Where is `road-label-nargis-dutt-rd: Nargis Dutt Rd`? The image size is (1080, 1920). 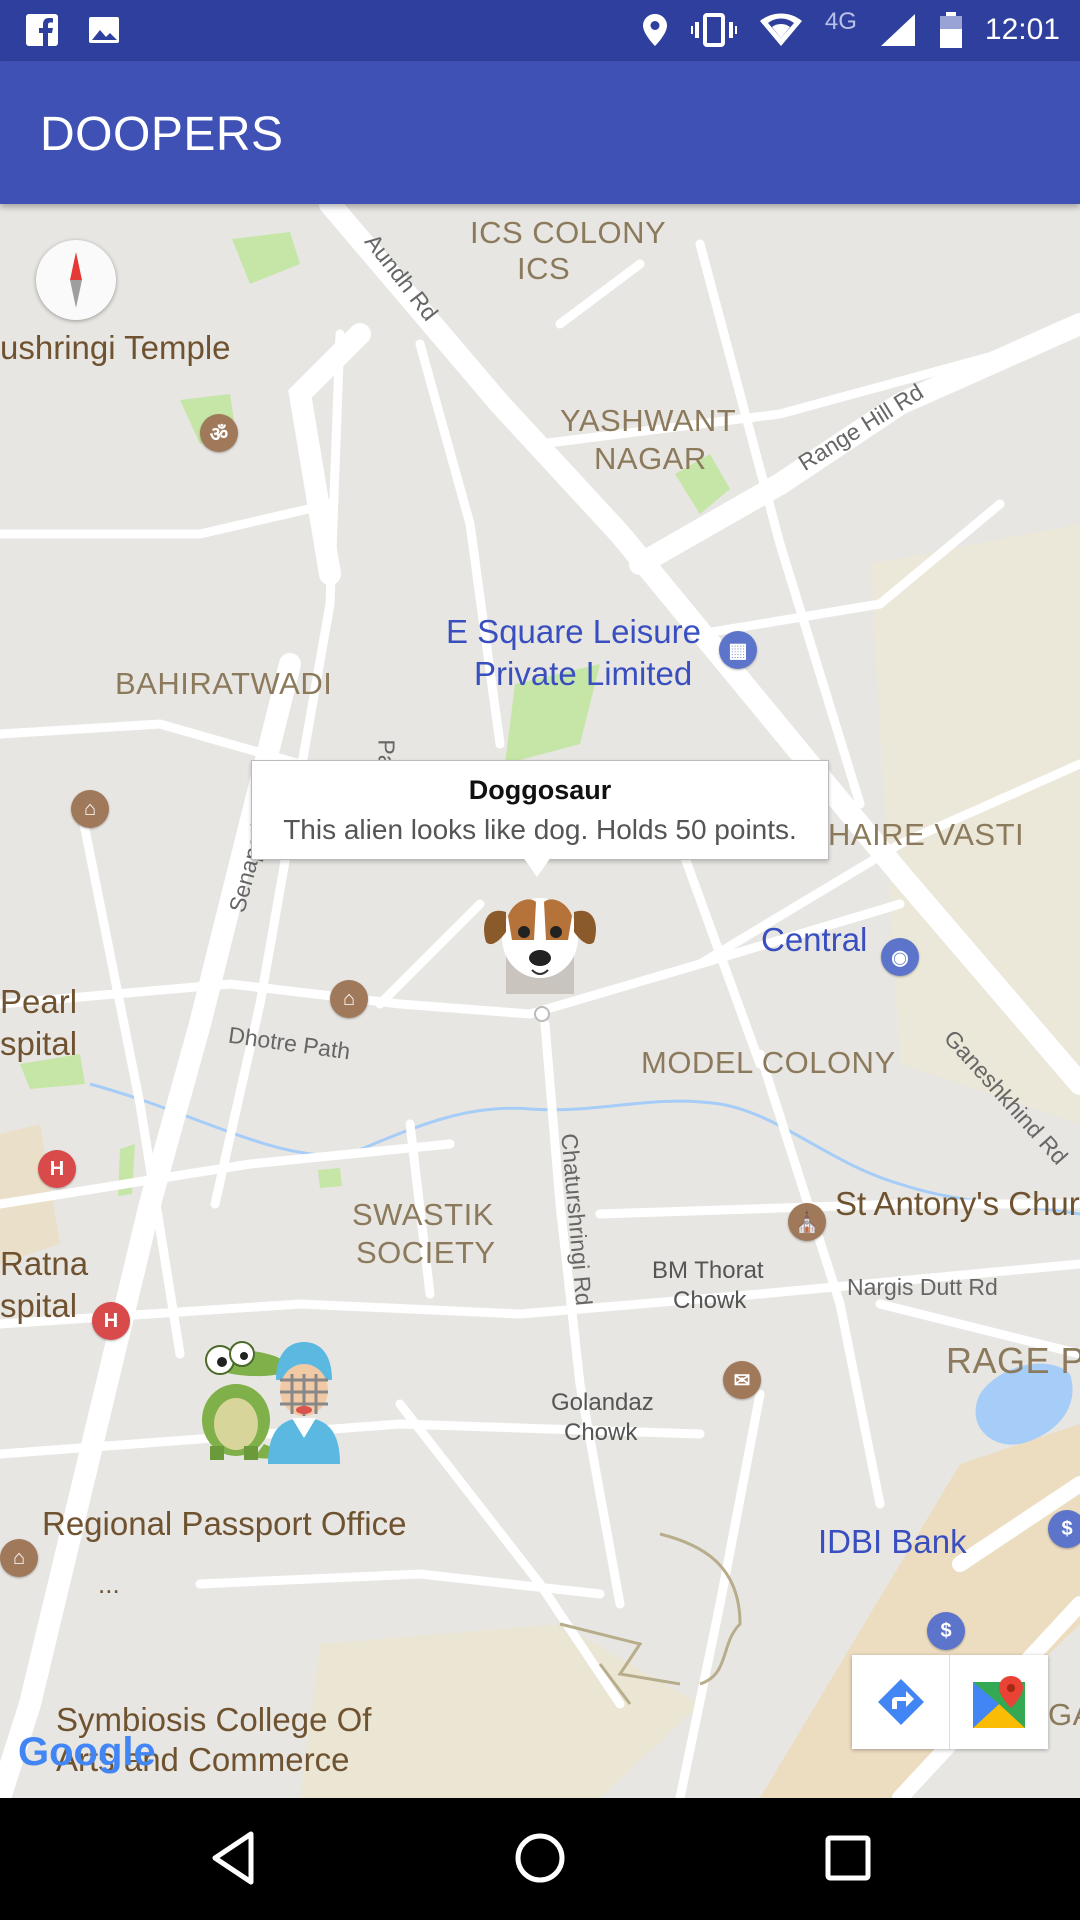
road-label-nargis-dutt-rd: Nargis Dutt Rd is located at coordinates (922, 1287).